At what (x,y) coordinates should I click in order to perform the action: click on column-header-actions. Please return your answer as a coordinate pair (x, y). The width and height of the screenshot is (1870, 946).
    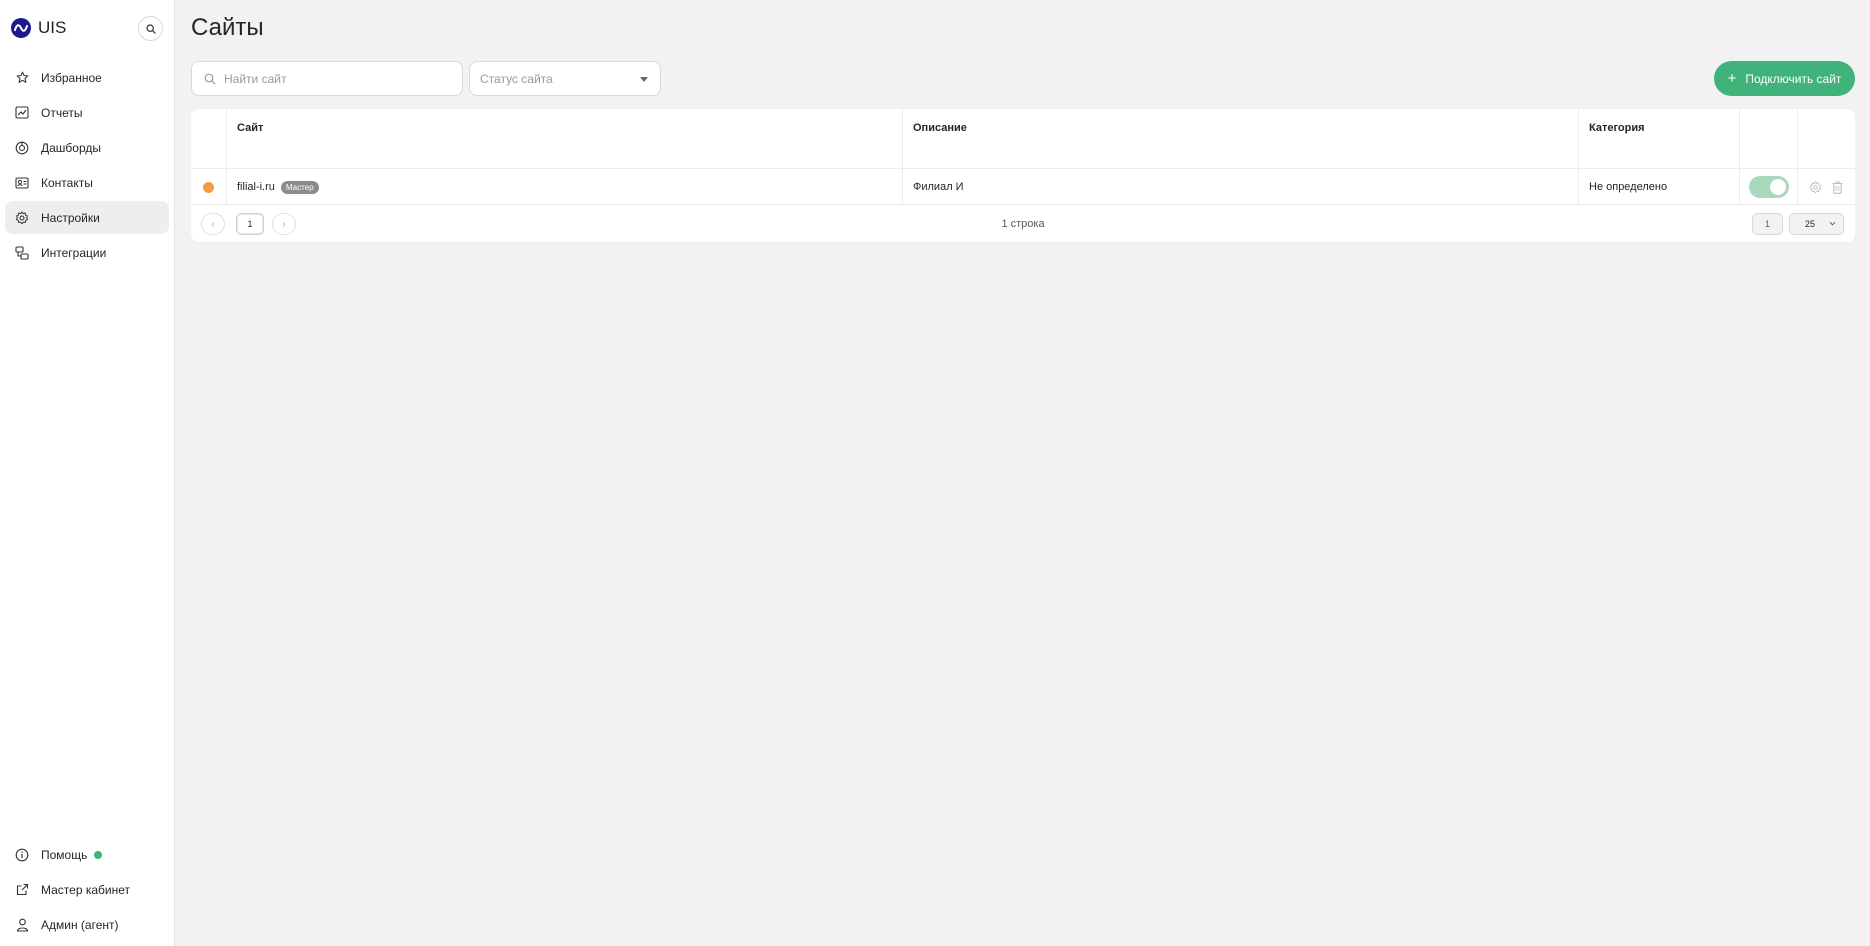
    Looking at the image, I should click on (1826, 139).